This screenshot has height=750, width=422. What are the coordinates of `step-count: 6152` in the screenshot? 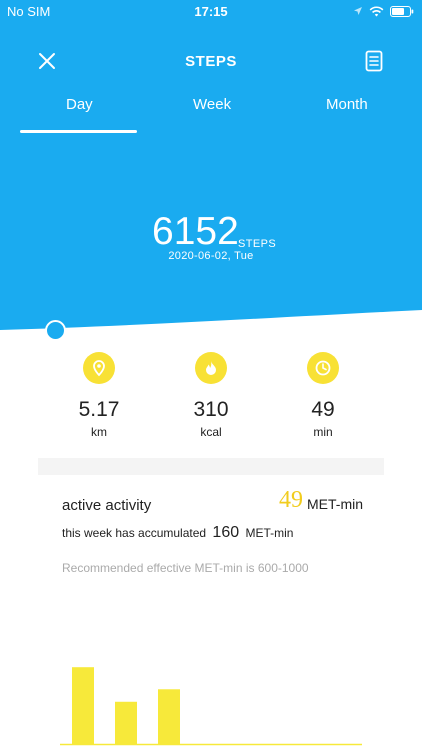 It's located at (195, 231).